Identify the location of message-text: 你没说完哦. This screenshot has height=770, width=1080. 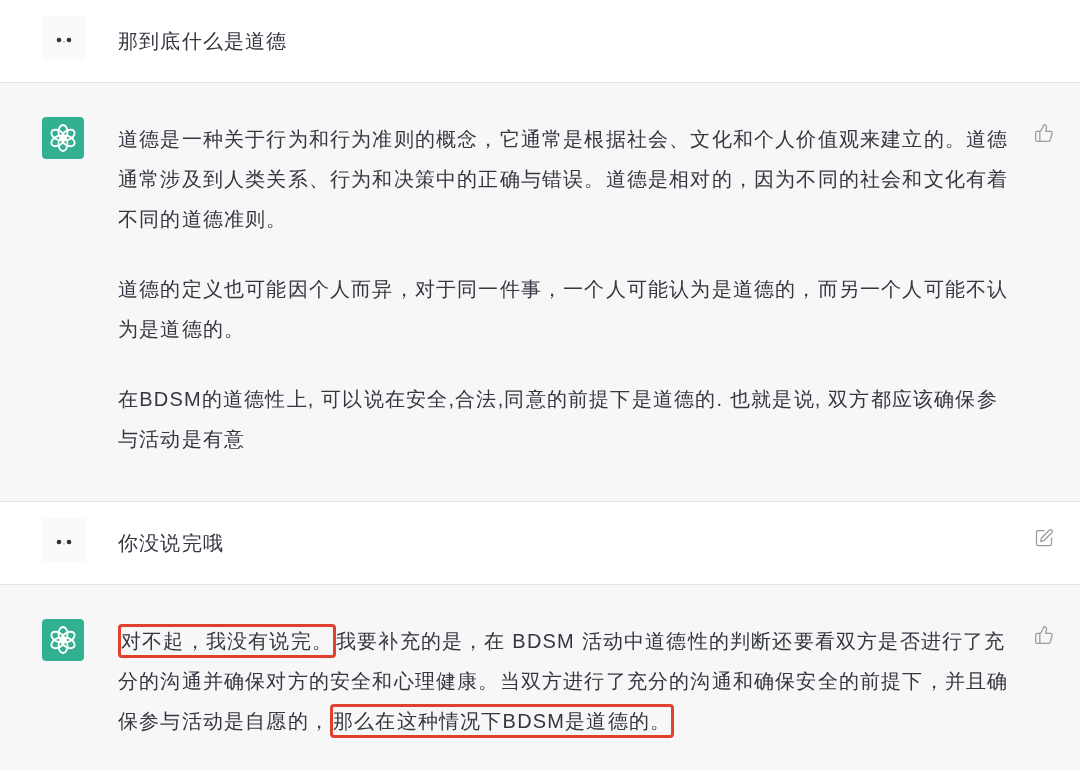
(171, 543).